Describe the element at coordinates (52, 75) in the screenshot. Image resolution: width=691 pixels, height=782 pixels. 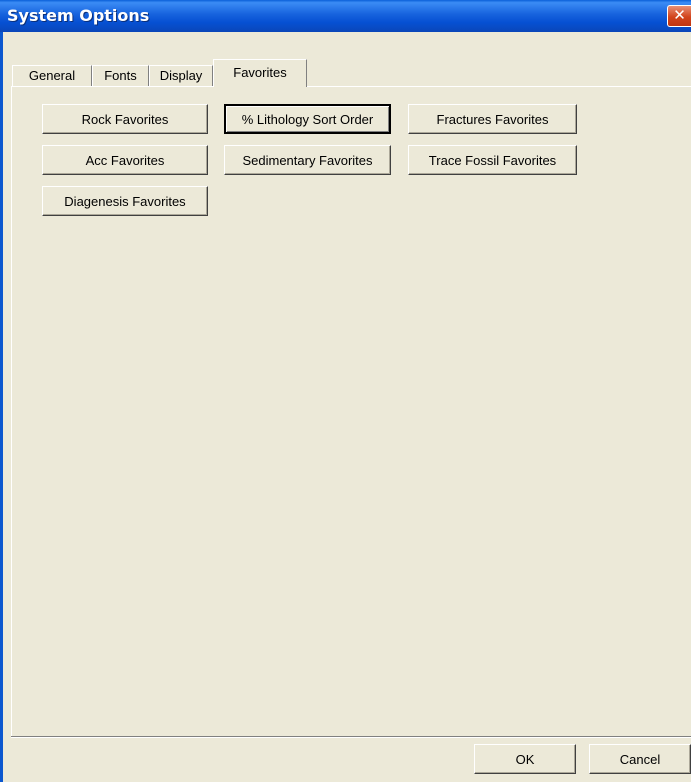
I see `tab-general: General` at that location.